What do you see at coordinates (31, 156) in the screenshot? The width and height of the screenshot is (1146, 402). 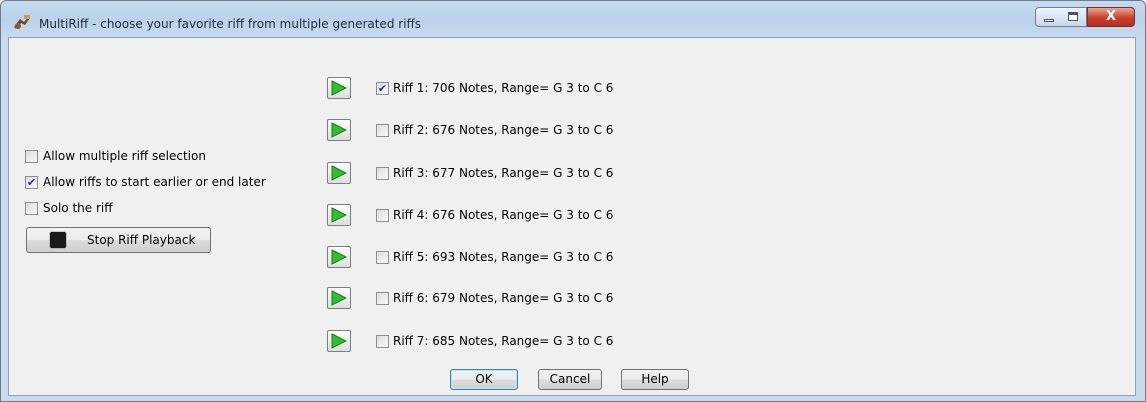 I see `checkbox-allow-multiple` at bounding box center [31, 156].